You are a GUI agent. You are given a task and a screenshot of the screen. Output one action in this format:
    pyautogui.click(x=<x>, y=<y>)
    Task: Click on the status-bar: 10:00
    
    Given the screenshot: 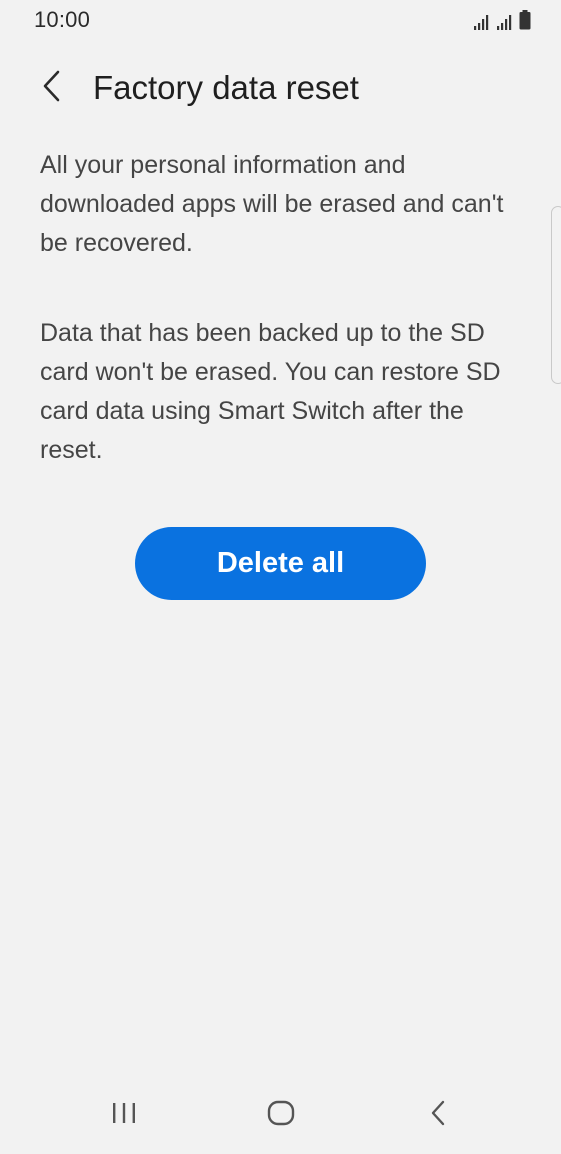 What is the action you would take?
    pyautogui.click(x=280, y=21)
    